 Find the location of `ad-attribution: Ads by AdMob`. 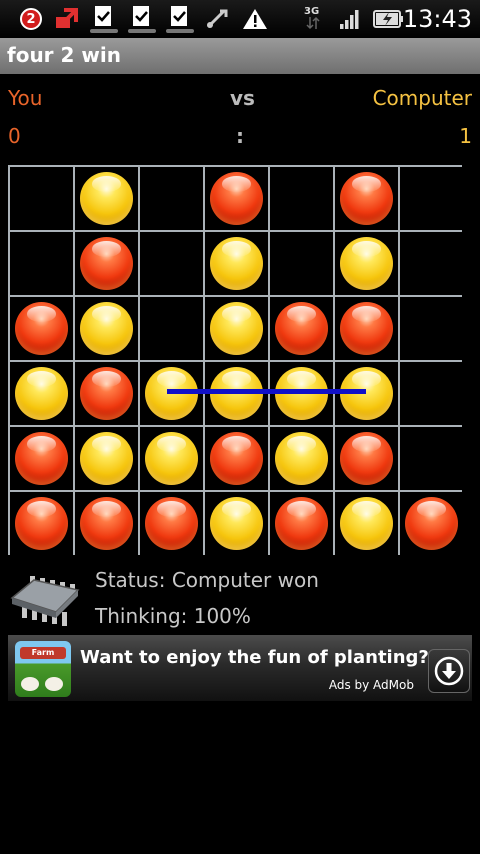

ad-attribution: Ads by AdMob is located at coordinates (371, 685).